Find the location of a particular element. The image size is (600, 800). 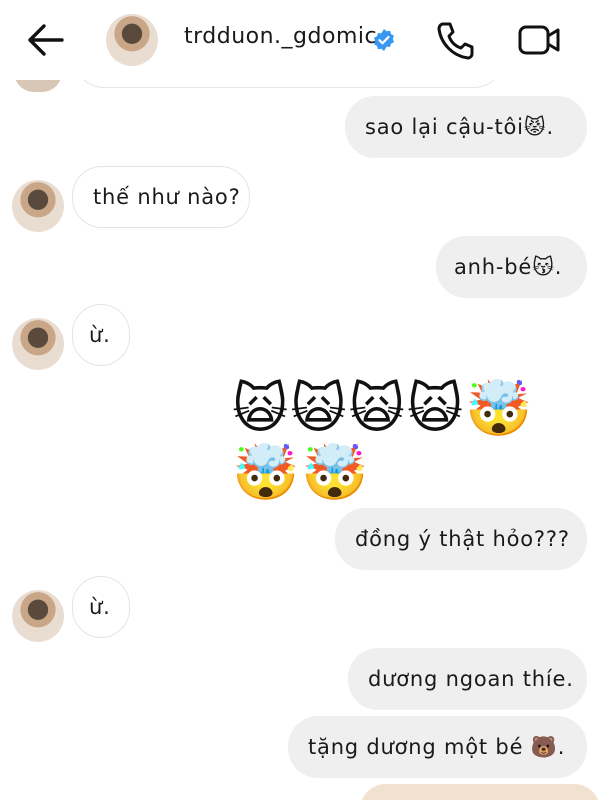

message-text: thế như nào? is located at coordinates (167, 197).